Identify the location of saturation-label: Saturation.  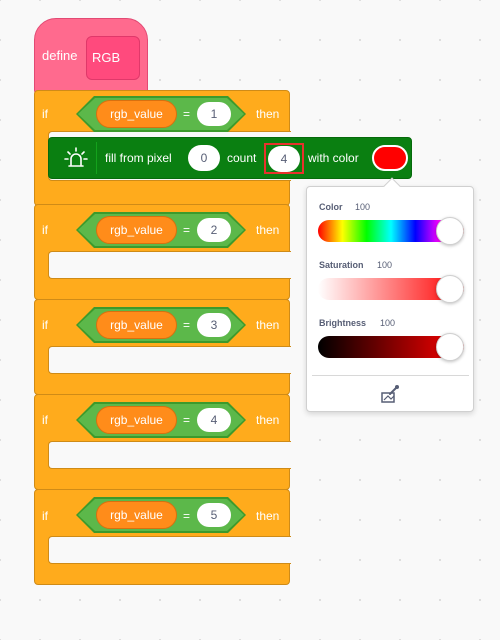
(341, 265).